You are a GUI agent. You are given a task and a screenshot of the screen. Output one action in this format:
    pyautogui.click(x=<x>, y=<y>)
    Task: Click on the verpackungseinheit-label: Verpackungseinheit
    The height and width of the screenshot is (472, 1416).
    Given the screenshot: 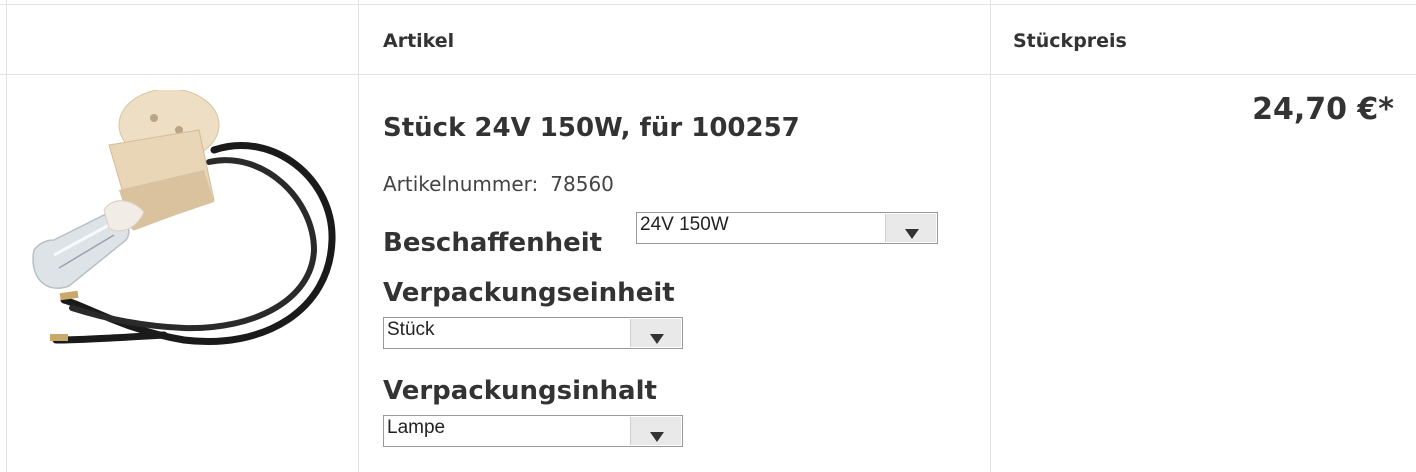 What is the action you would take?
    pyautogui.click(x=529, y=293)
    